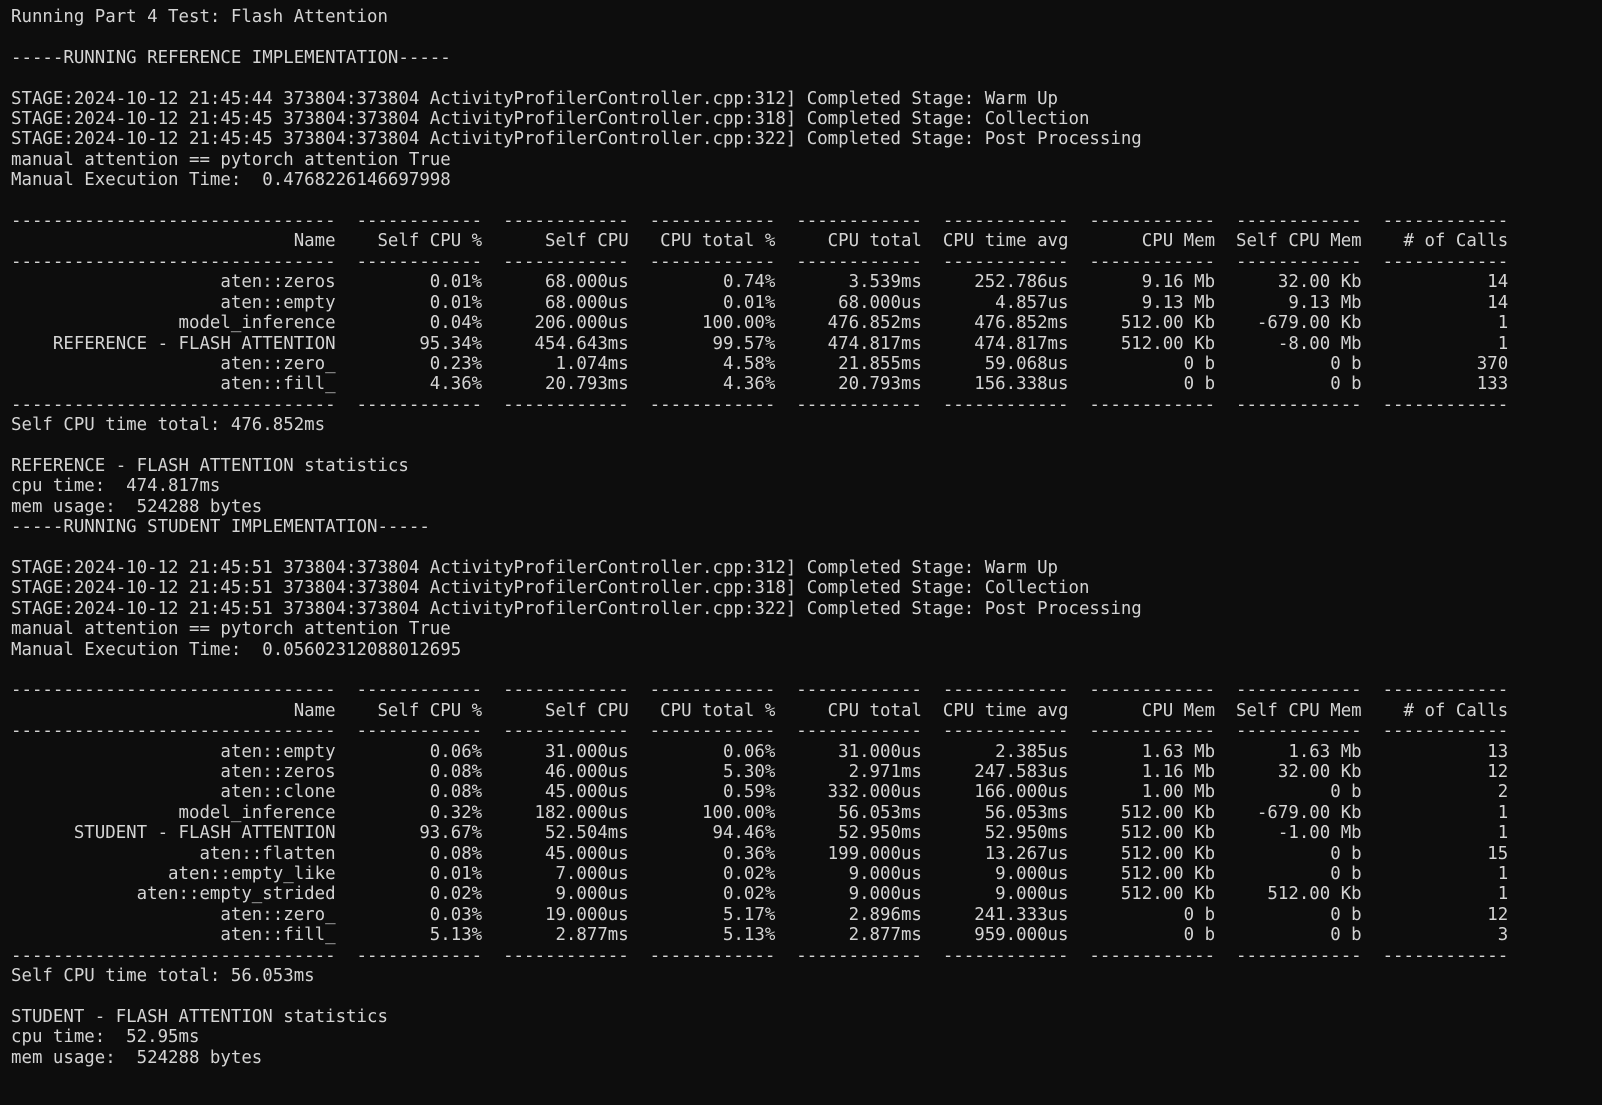  Describe the element at coordinates (163, 976) in the screenshot. I see `student-self-cpu-time-total: Self CPU time total: 56.053ms` at that location.